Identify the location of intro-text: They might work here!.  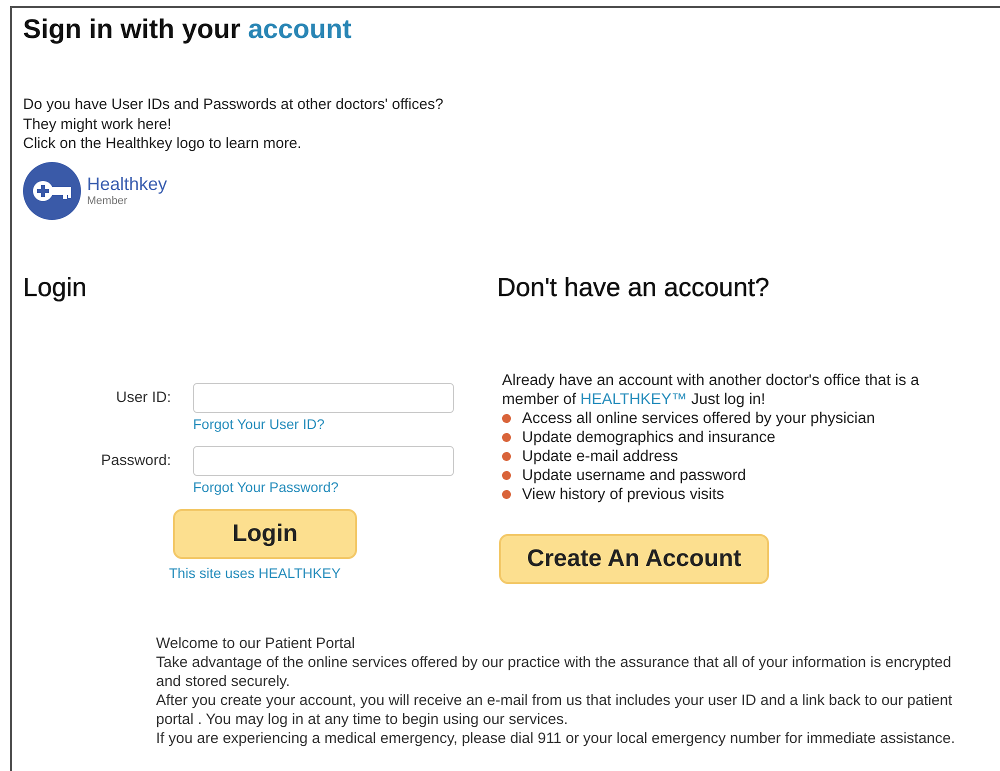
(97, 124).